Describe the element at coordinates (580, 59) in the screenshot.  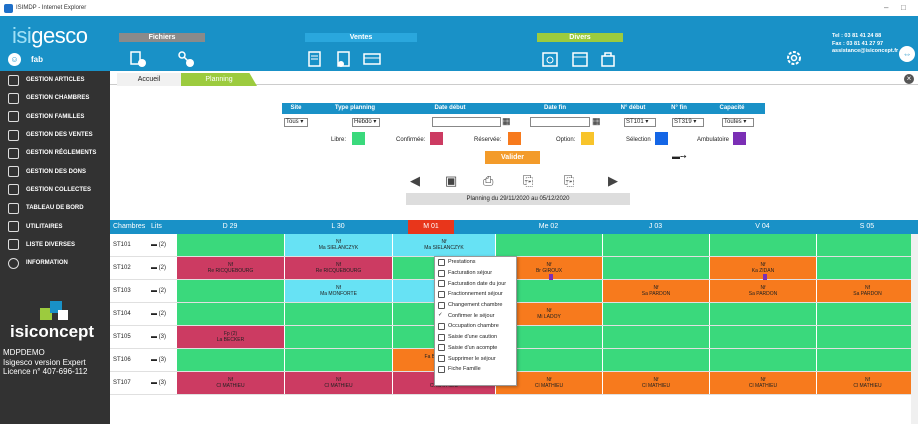
I see `calendar-icon` at that location.